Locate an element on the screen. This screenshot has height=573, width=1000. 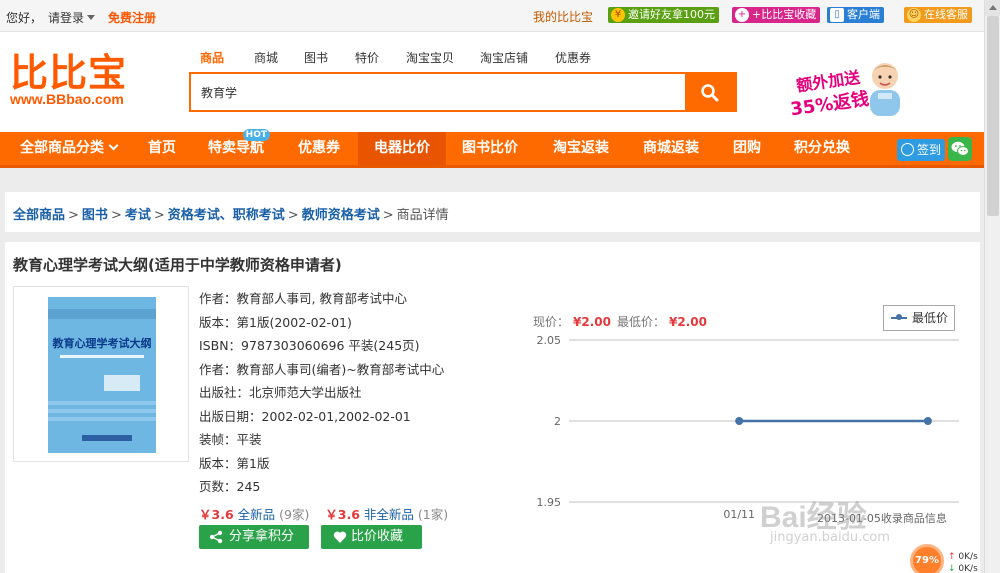
search-tab-specials: 特价 is located at coordinates (367, 57).